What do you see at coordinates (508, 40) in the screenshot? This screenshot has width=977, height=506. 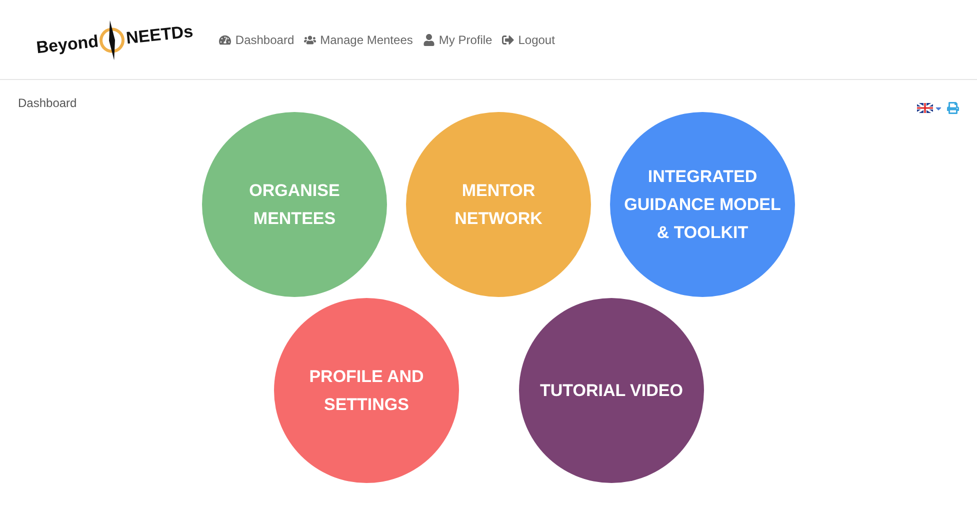 I see `logout-icon` at bounding box center [508, 40].